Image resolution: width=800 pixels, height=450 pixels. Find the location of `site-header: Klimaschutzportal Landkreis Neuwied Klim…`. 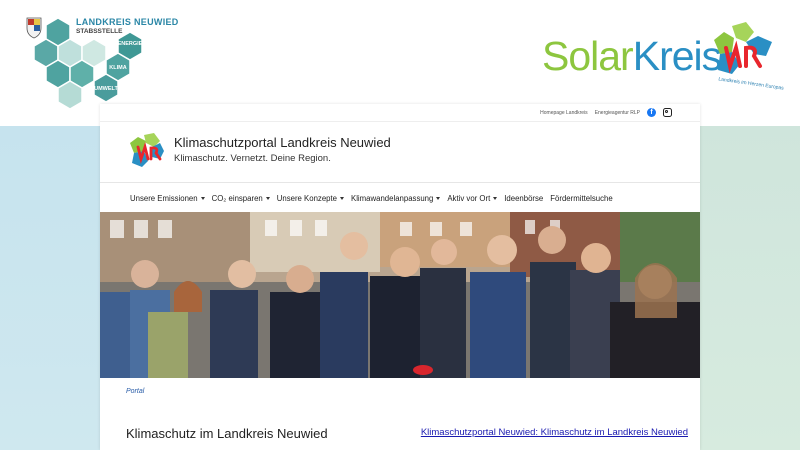

site-header: Klimaschutzportal Landkreis Neuwied Klim… is located at coordinates (400, 152).